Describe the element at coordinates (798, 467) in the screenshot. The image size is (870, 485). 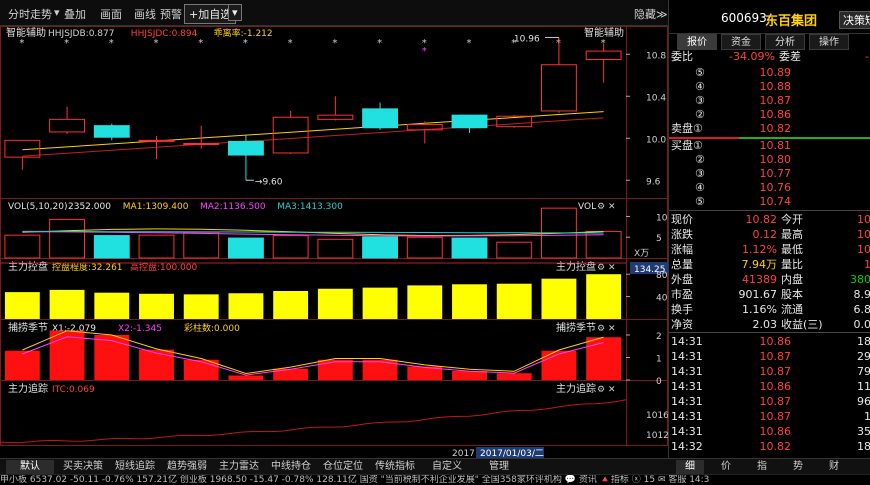
I see `quote-bottom-tab: 势` at that location.